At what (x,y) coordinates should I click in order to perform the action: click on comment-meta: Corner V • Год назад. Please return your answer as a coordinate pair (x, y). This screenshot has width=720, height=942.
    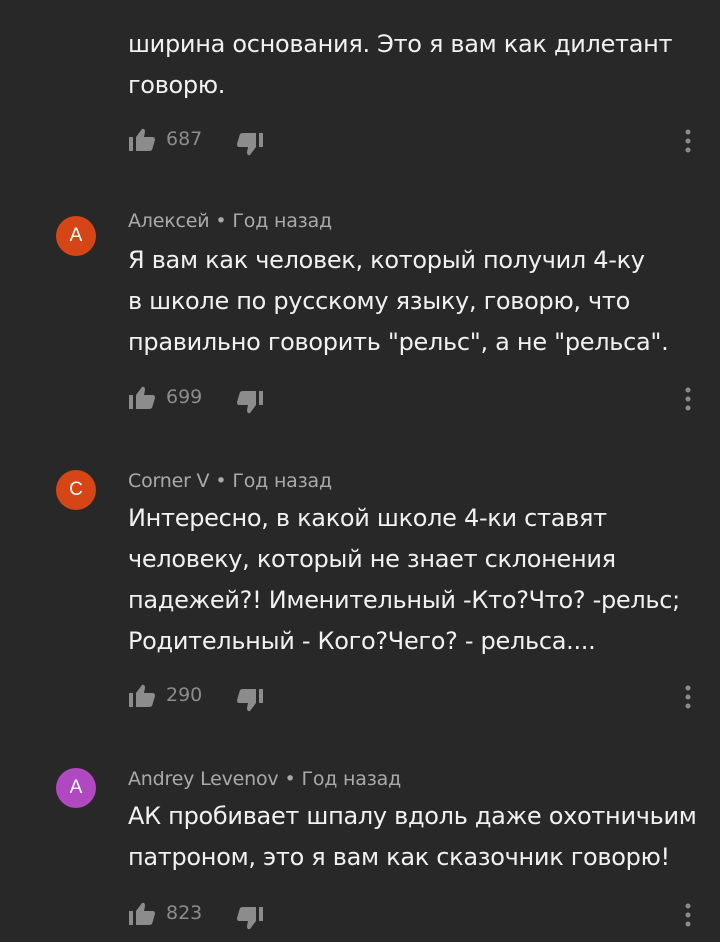
    Looking at the image, I should click on (230, 481).